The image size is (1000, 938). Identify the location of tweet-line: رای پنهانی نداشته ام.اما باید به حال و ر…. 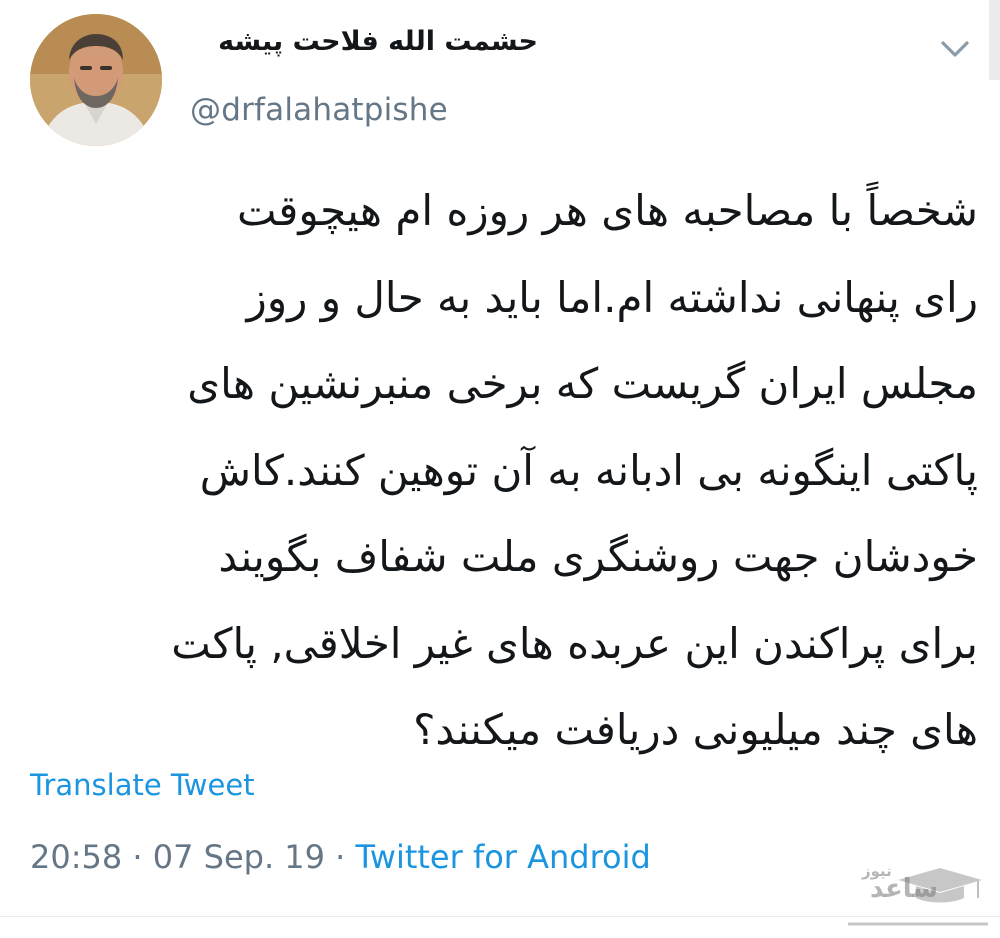
(612, 297).